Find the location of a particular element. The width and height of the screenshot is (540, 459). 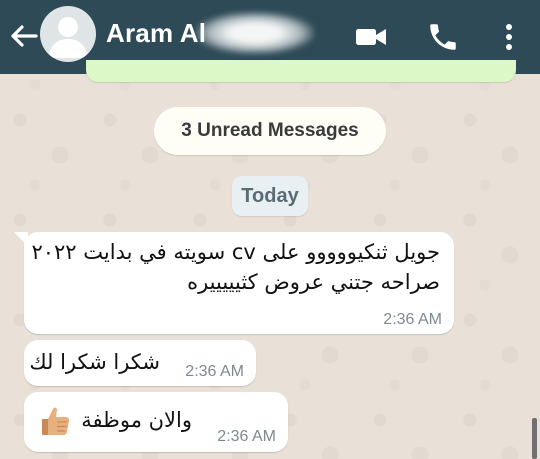

message-line: صراحه جتني عروض كثيييييره is located at coordinates (313, 282).